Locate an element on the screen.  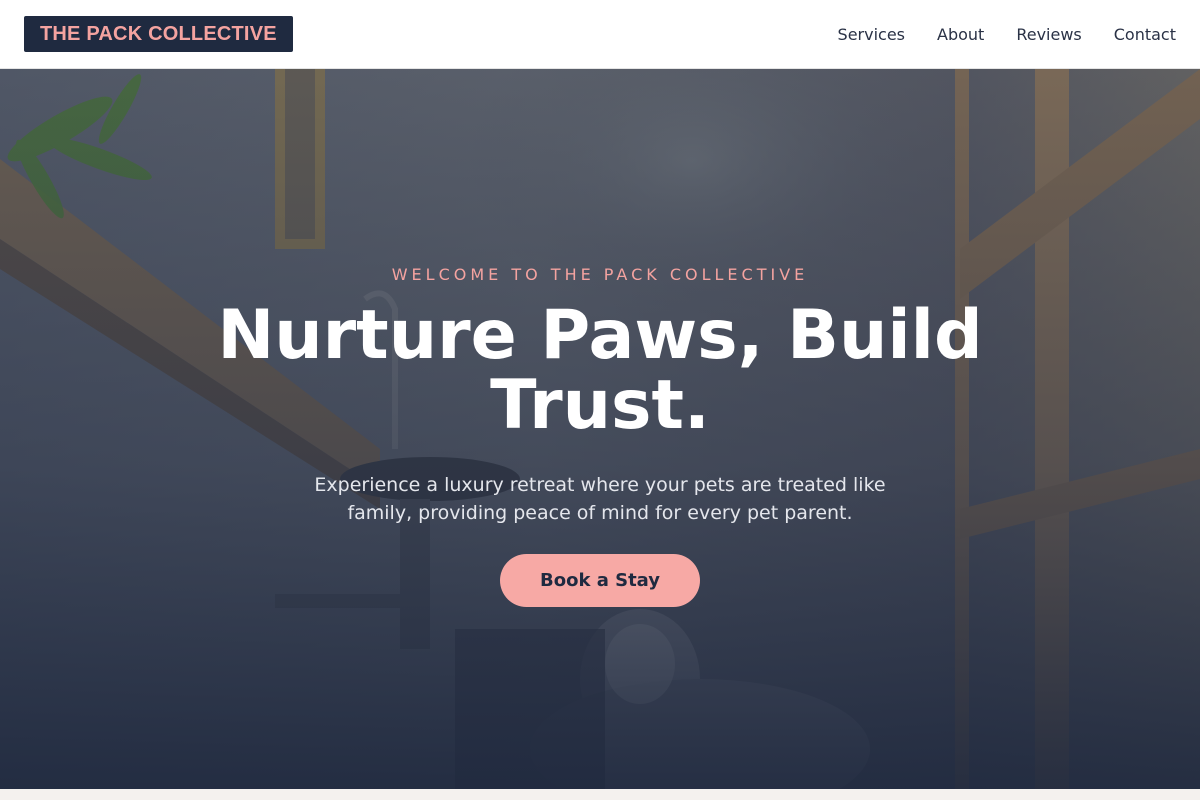
nav-link-services: Services is located at coordinates (871, 34).